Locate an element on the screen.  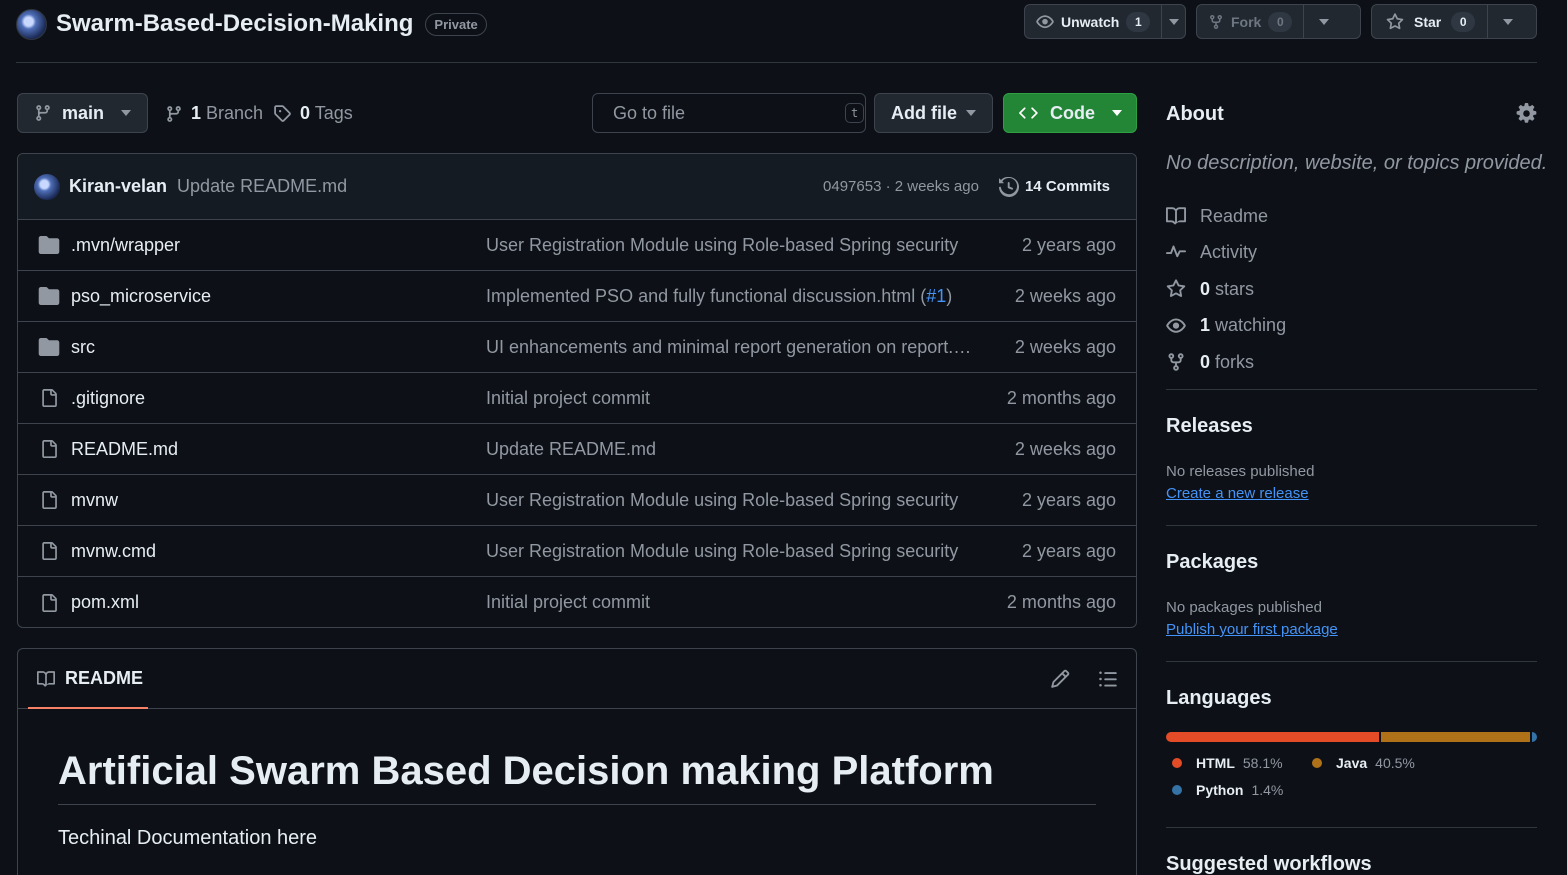
tags-count: 0 is located at coordinates (305, 113).